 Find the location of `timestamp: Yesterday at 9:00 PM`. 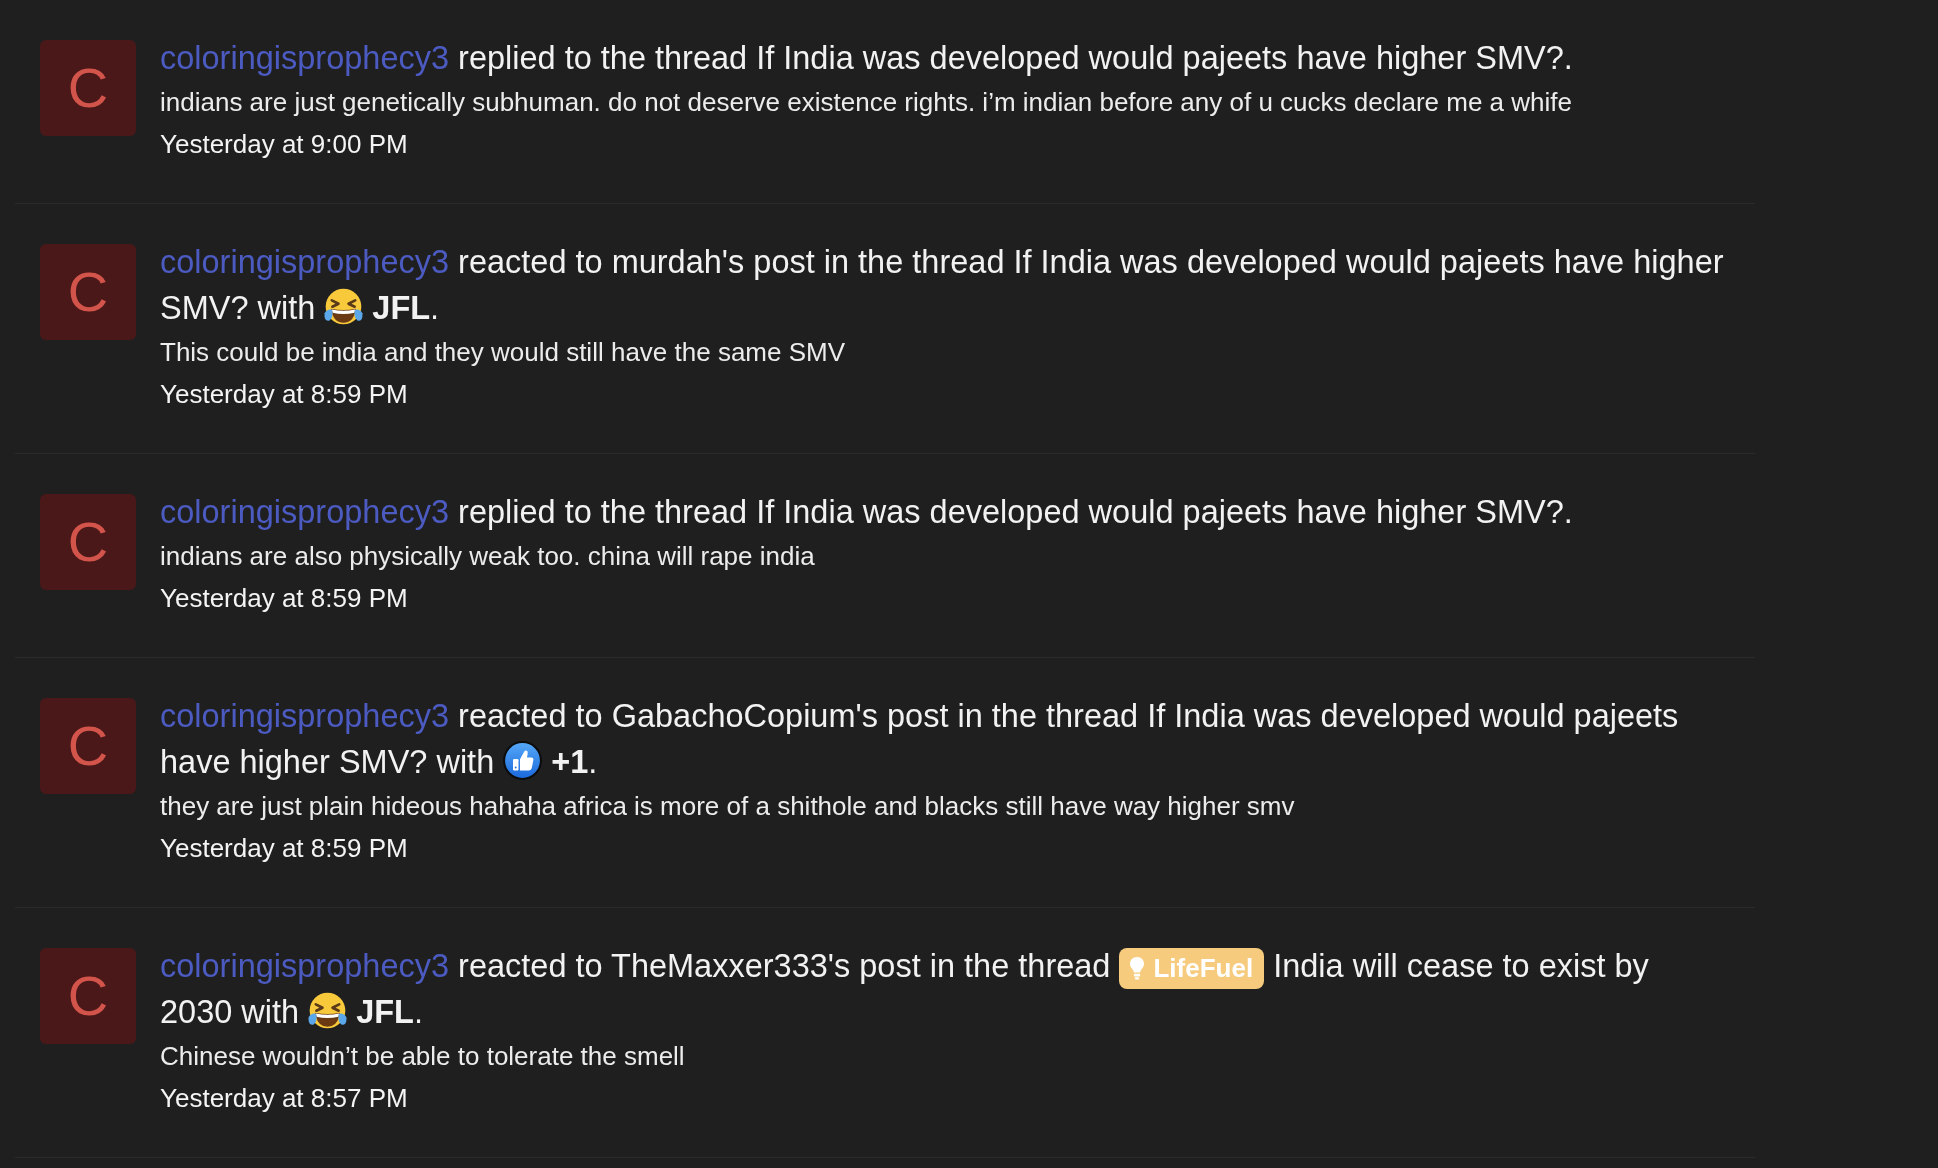

timestamp: Yesterday at 9:00 PM is located at coordinates (284, 144).